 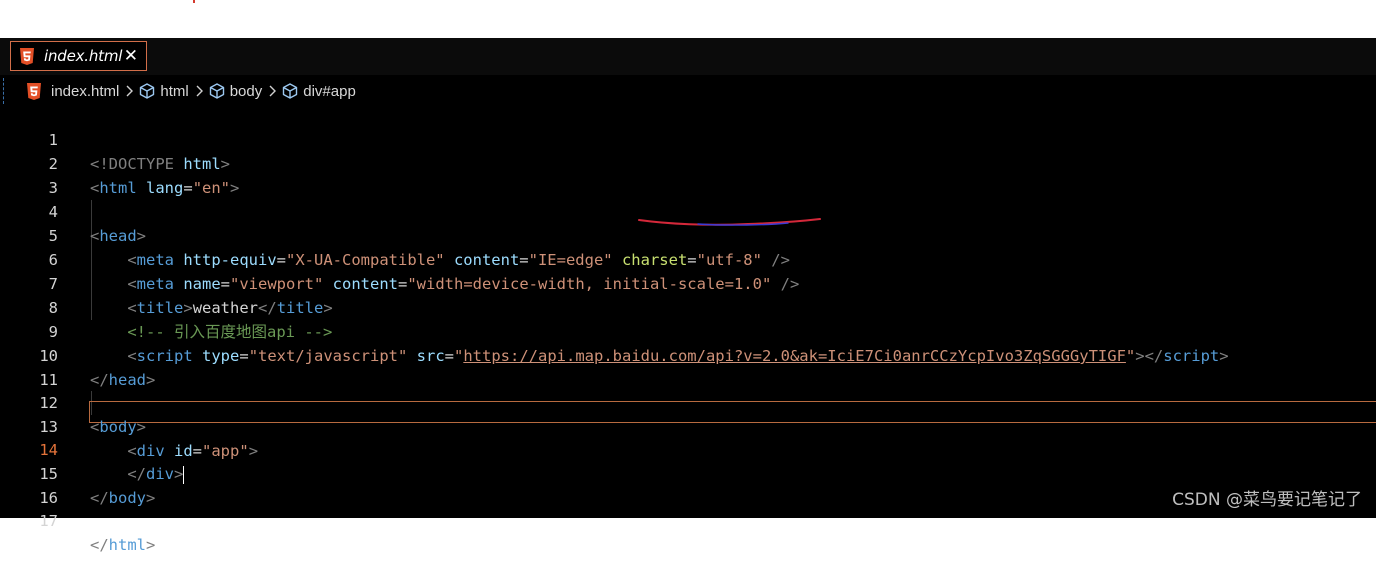 What do you see at coordinates (688, 306) in the screenshot?
I see `code-line: 8 <!-- 引入百度地图api -->` at bounding box center [688, 306].